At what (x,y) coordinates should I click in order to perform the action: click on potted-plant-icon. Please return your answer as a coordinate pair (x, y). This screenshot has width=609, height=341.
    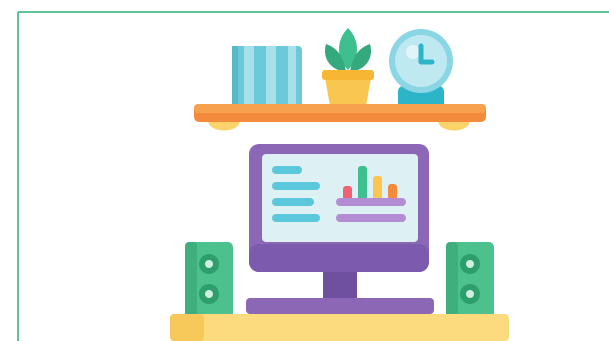
    Looking at the image, I should click on (348, 67).